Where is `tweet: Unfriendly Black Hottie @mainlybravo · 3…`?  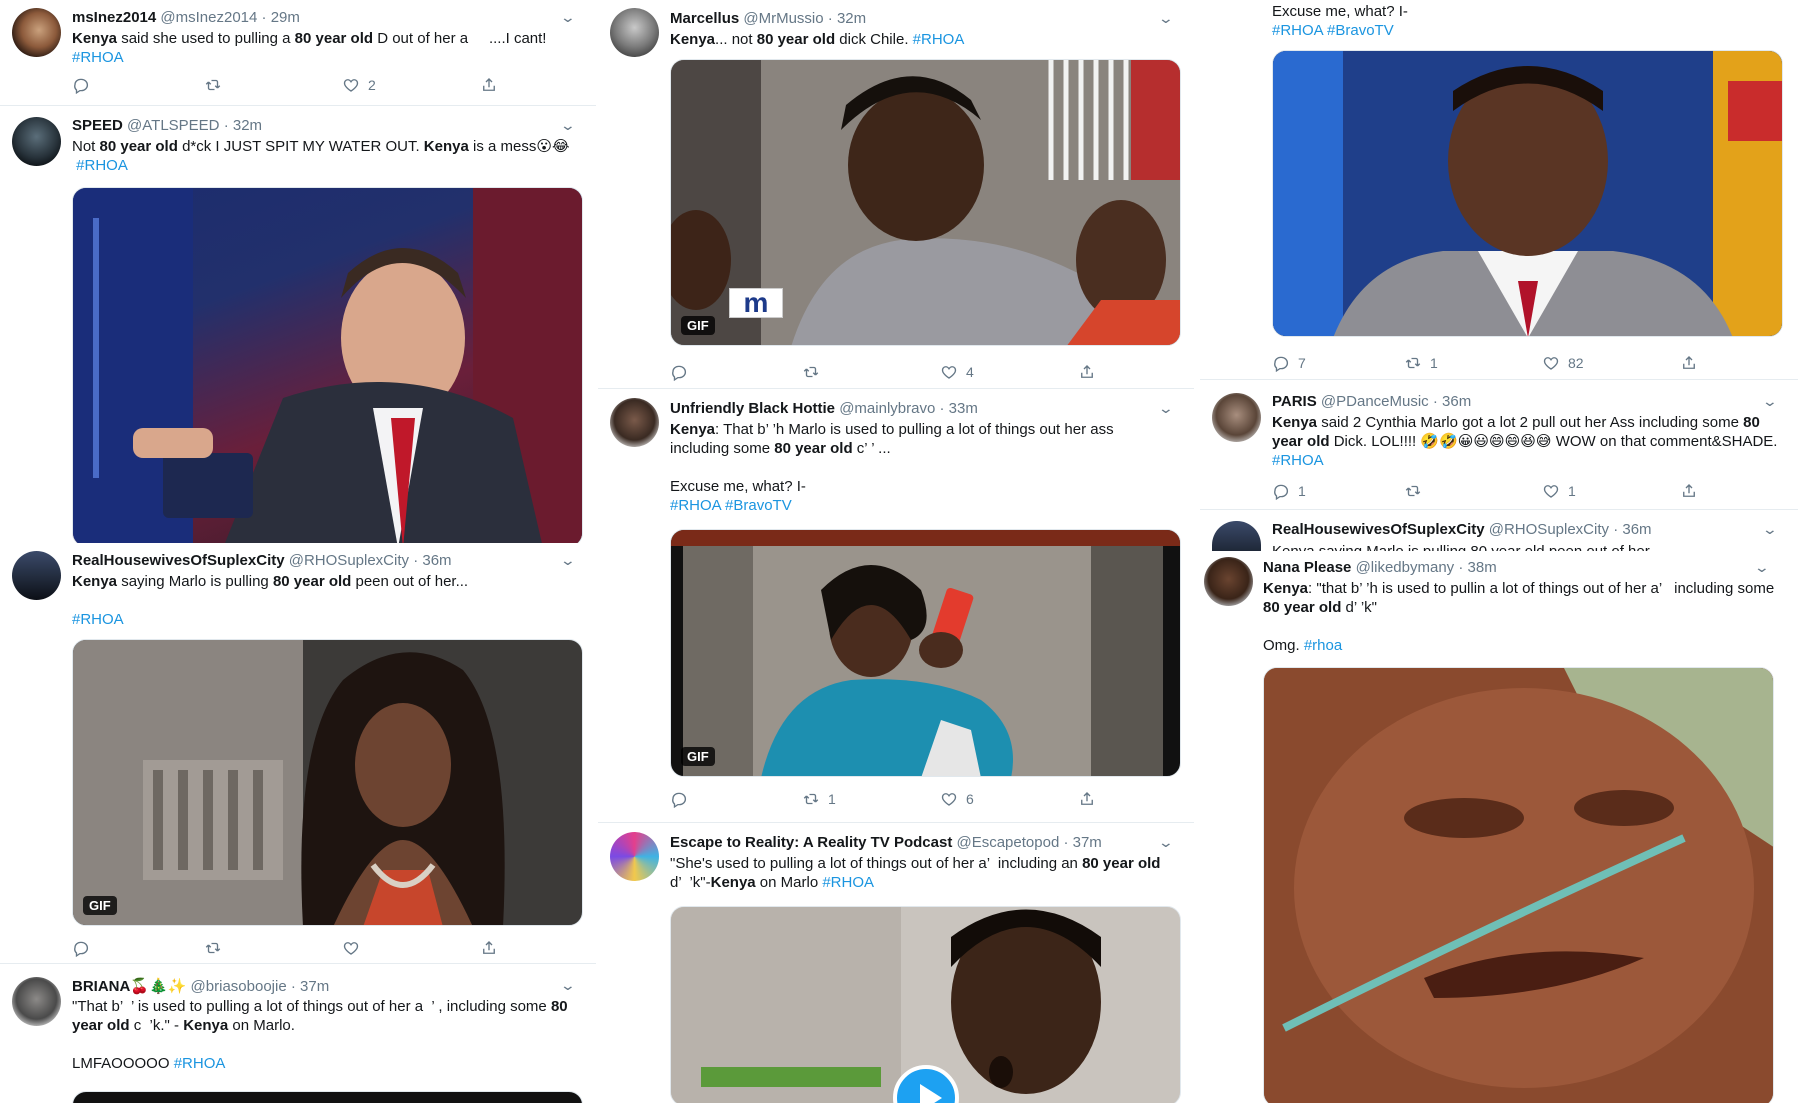 tweet: Unfriendly Black Hottie @mainlybravo · 3… is located at coordinates (896, 606).